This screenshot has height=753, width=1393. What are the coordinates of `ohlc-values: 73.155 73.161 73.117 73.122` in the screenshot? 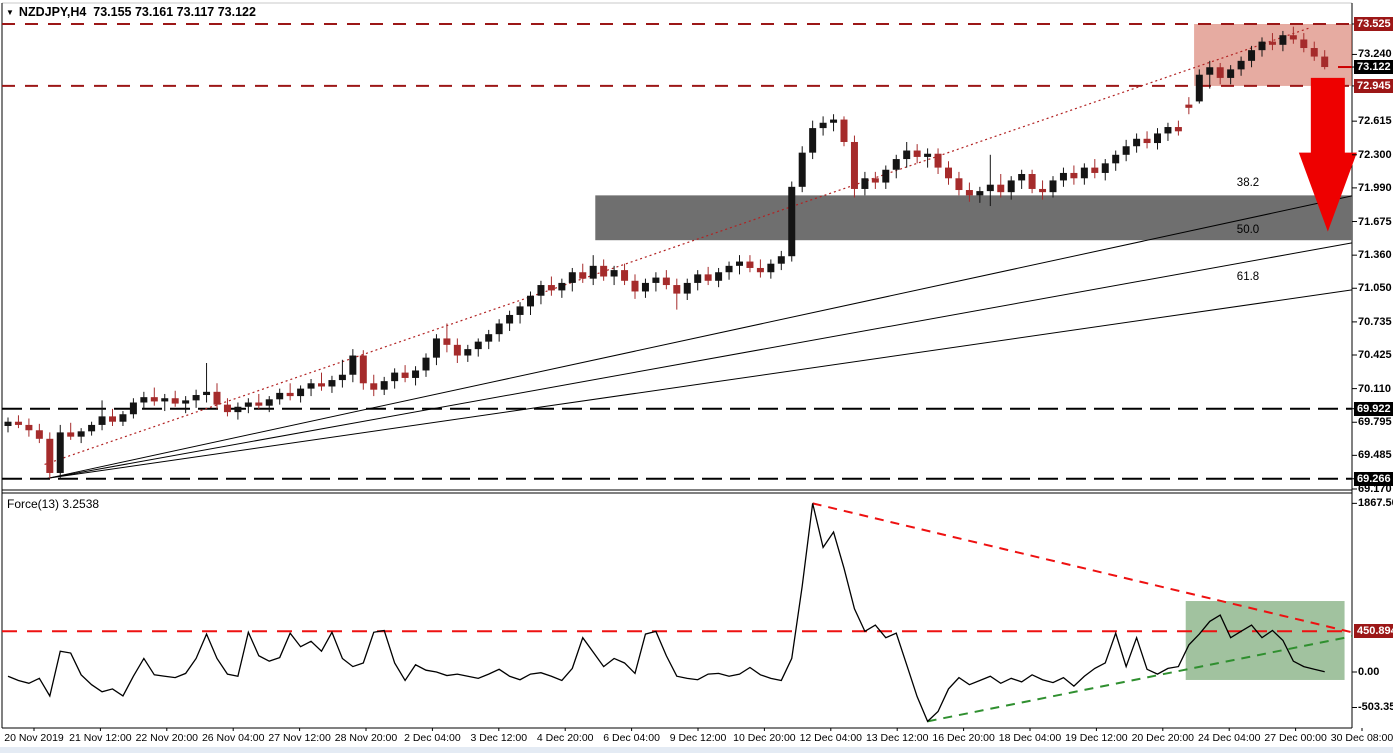 It's located at (174, 12).